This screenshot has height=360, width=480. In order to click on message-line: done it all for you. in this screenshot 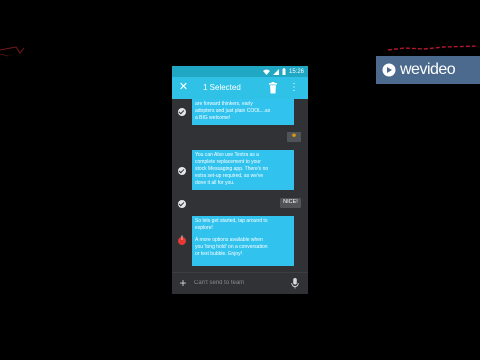, I will do `click(215, 183)`.